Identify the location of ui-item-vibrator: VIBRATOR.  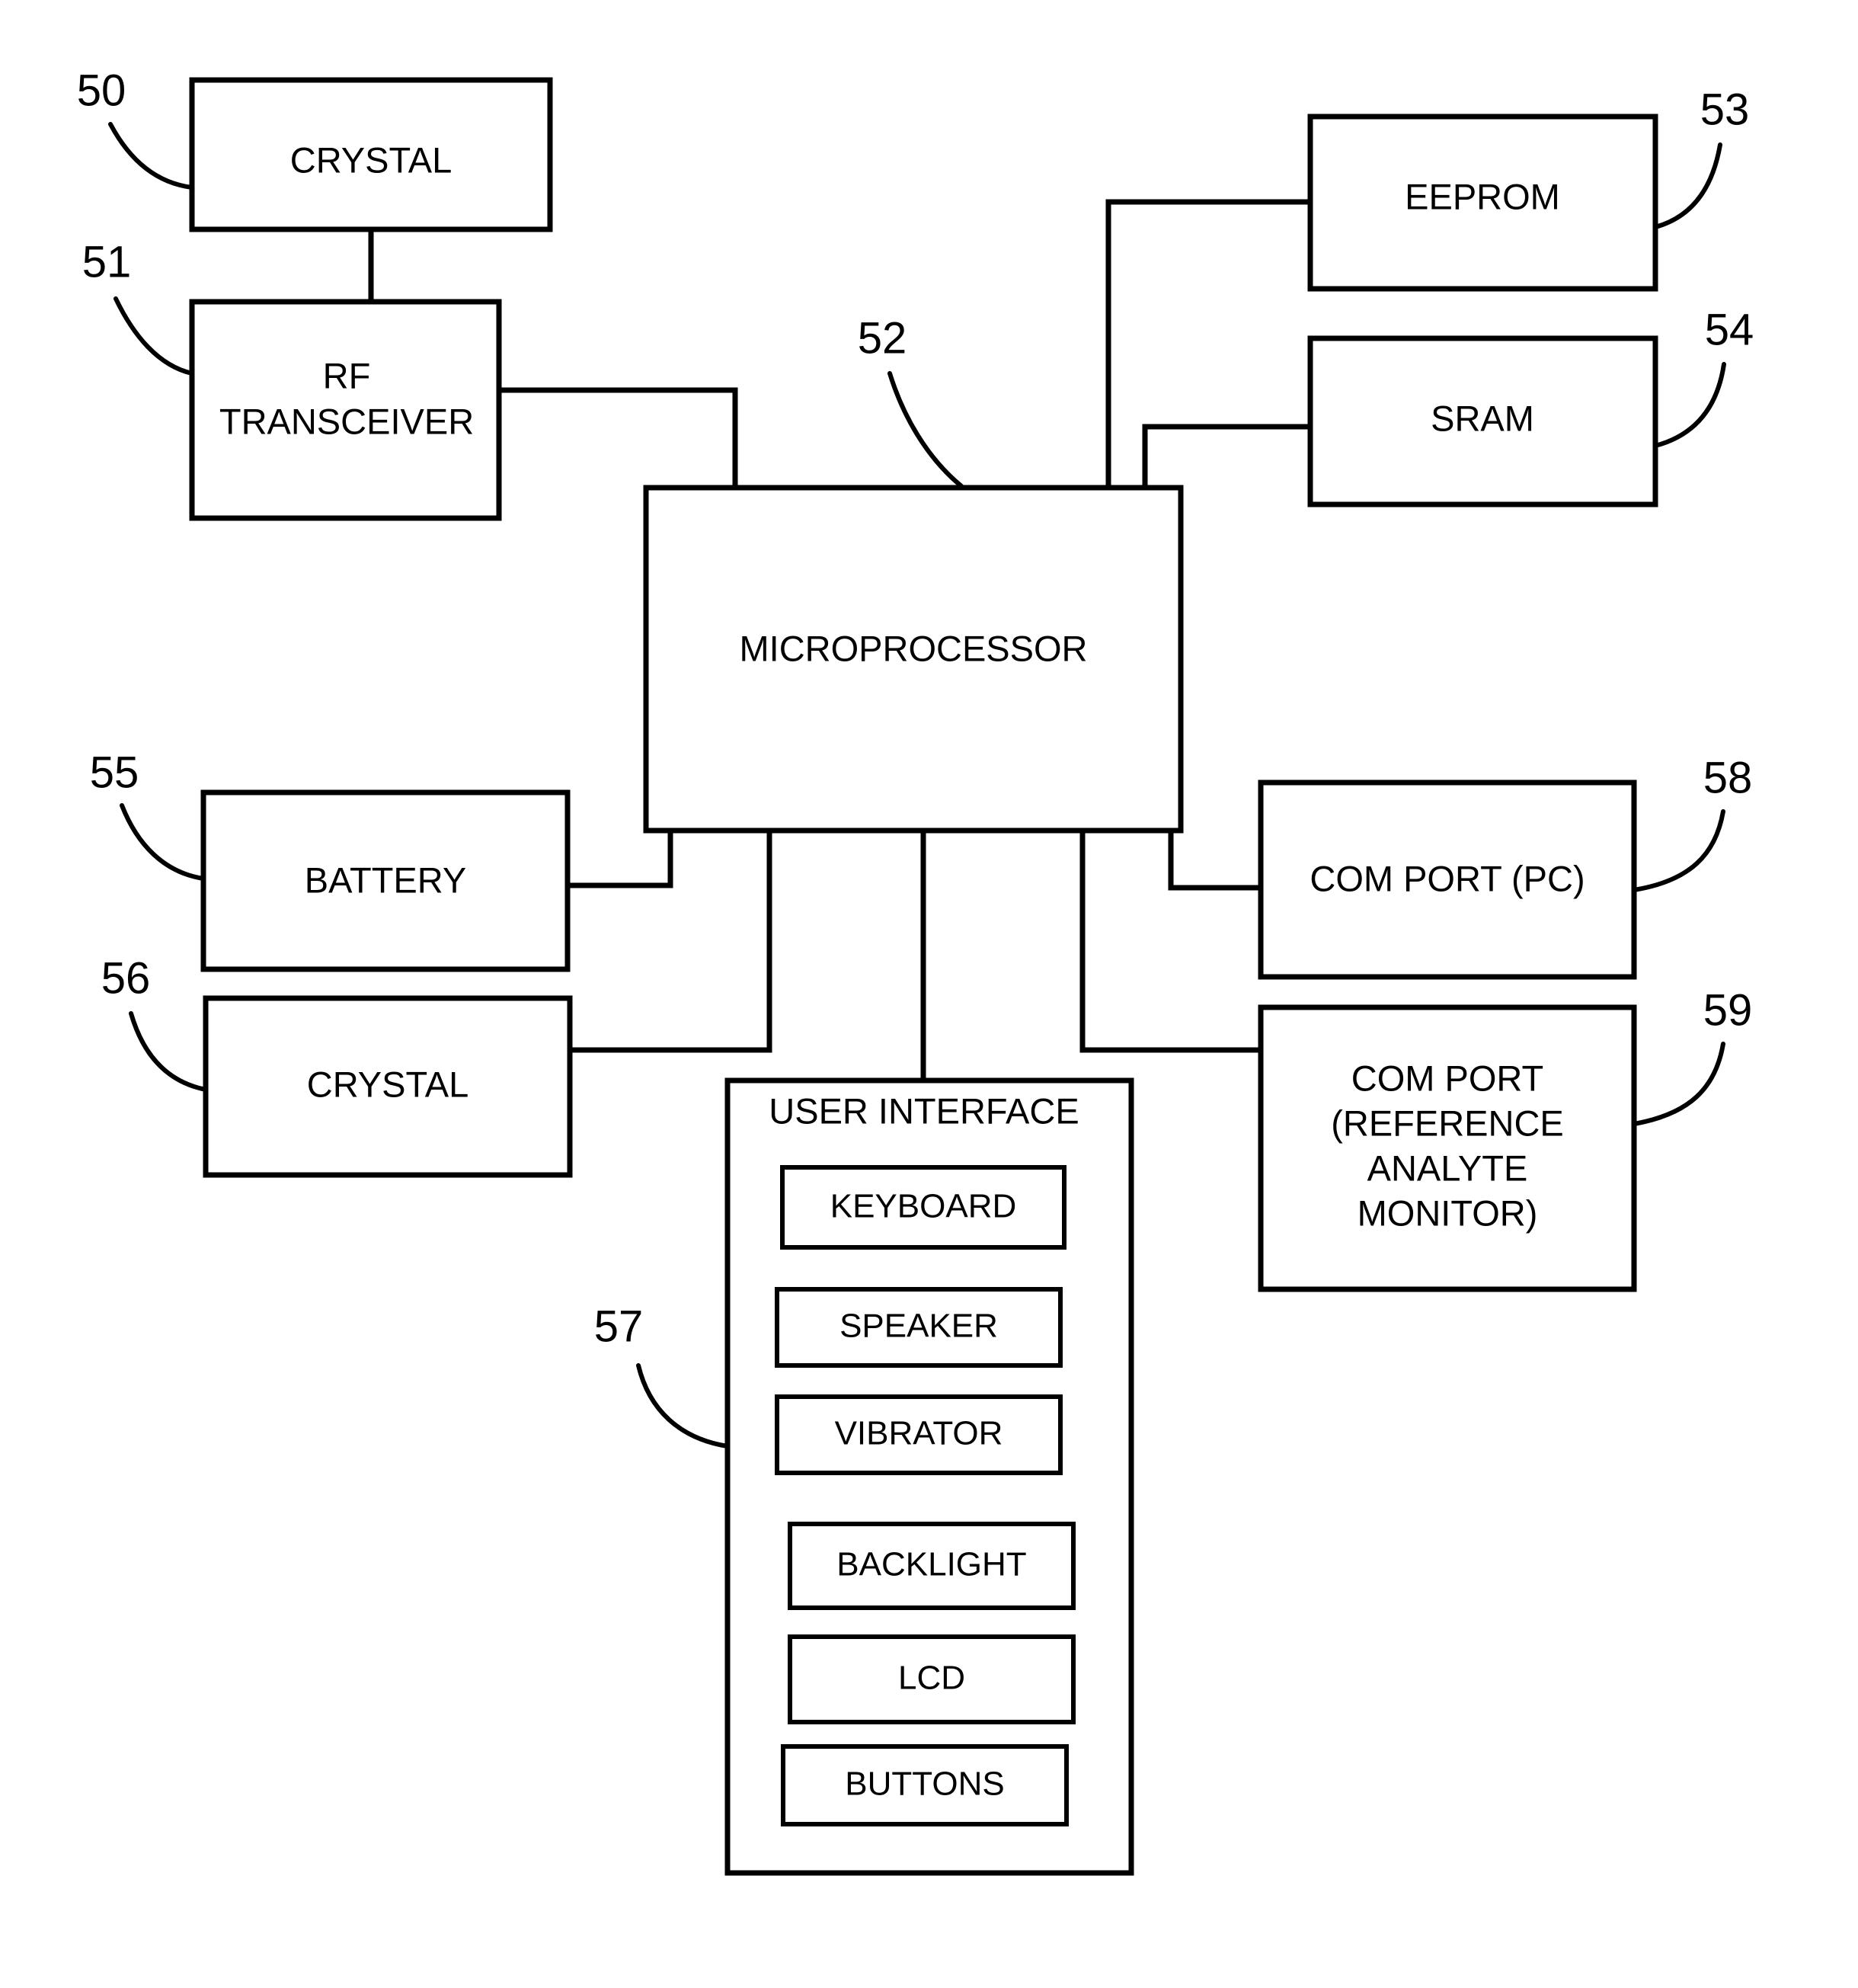
(919, 1434).